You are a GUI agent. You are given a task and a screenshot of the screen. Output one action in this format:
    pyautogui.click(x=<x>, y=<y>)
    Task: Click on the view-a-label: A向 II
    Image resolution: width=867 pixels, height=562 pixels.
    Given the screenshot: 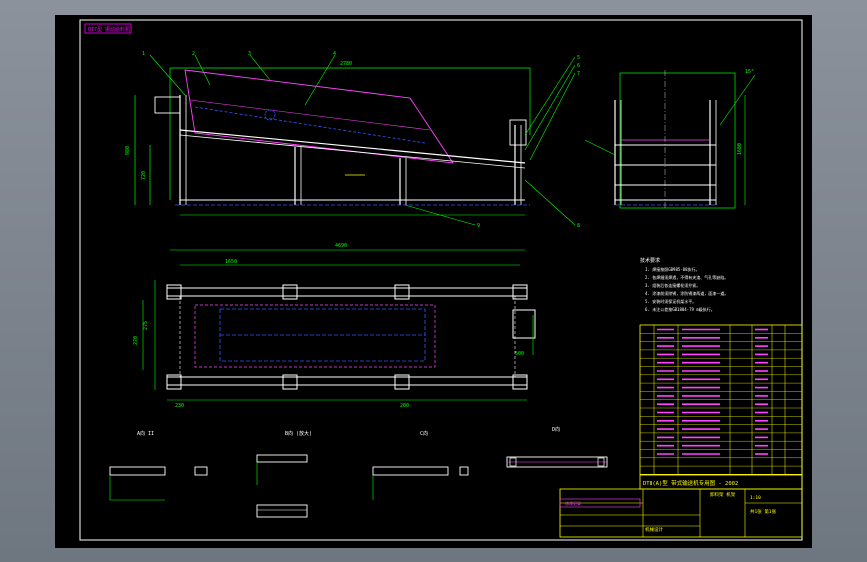 What is the action you would take?
    pyautogui.click(x=145, y=433)
    